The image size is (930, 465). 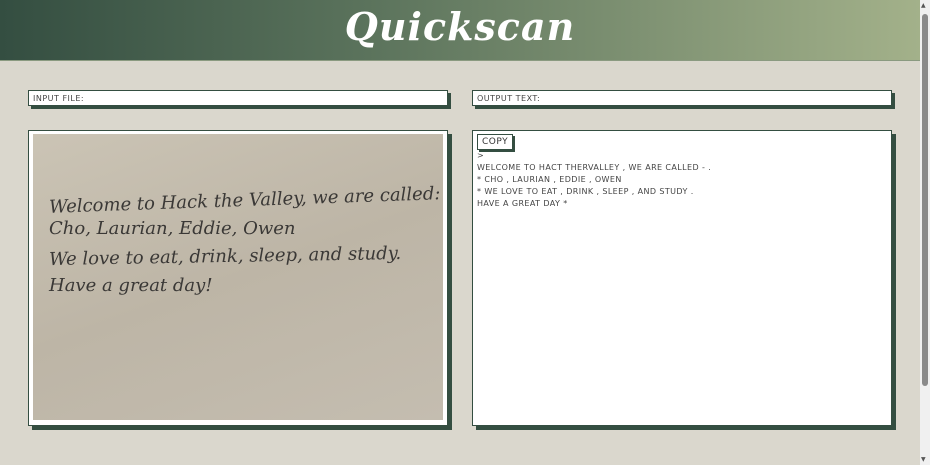 I want to click on header: Quickscan, so click(x=460, y=30).